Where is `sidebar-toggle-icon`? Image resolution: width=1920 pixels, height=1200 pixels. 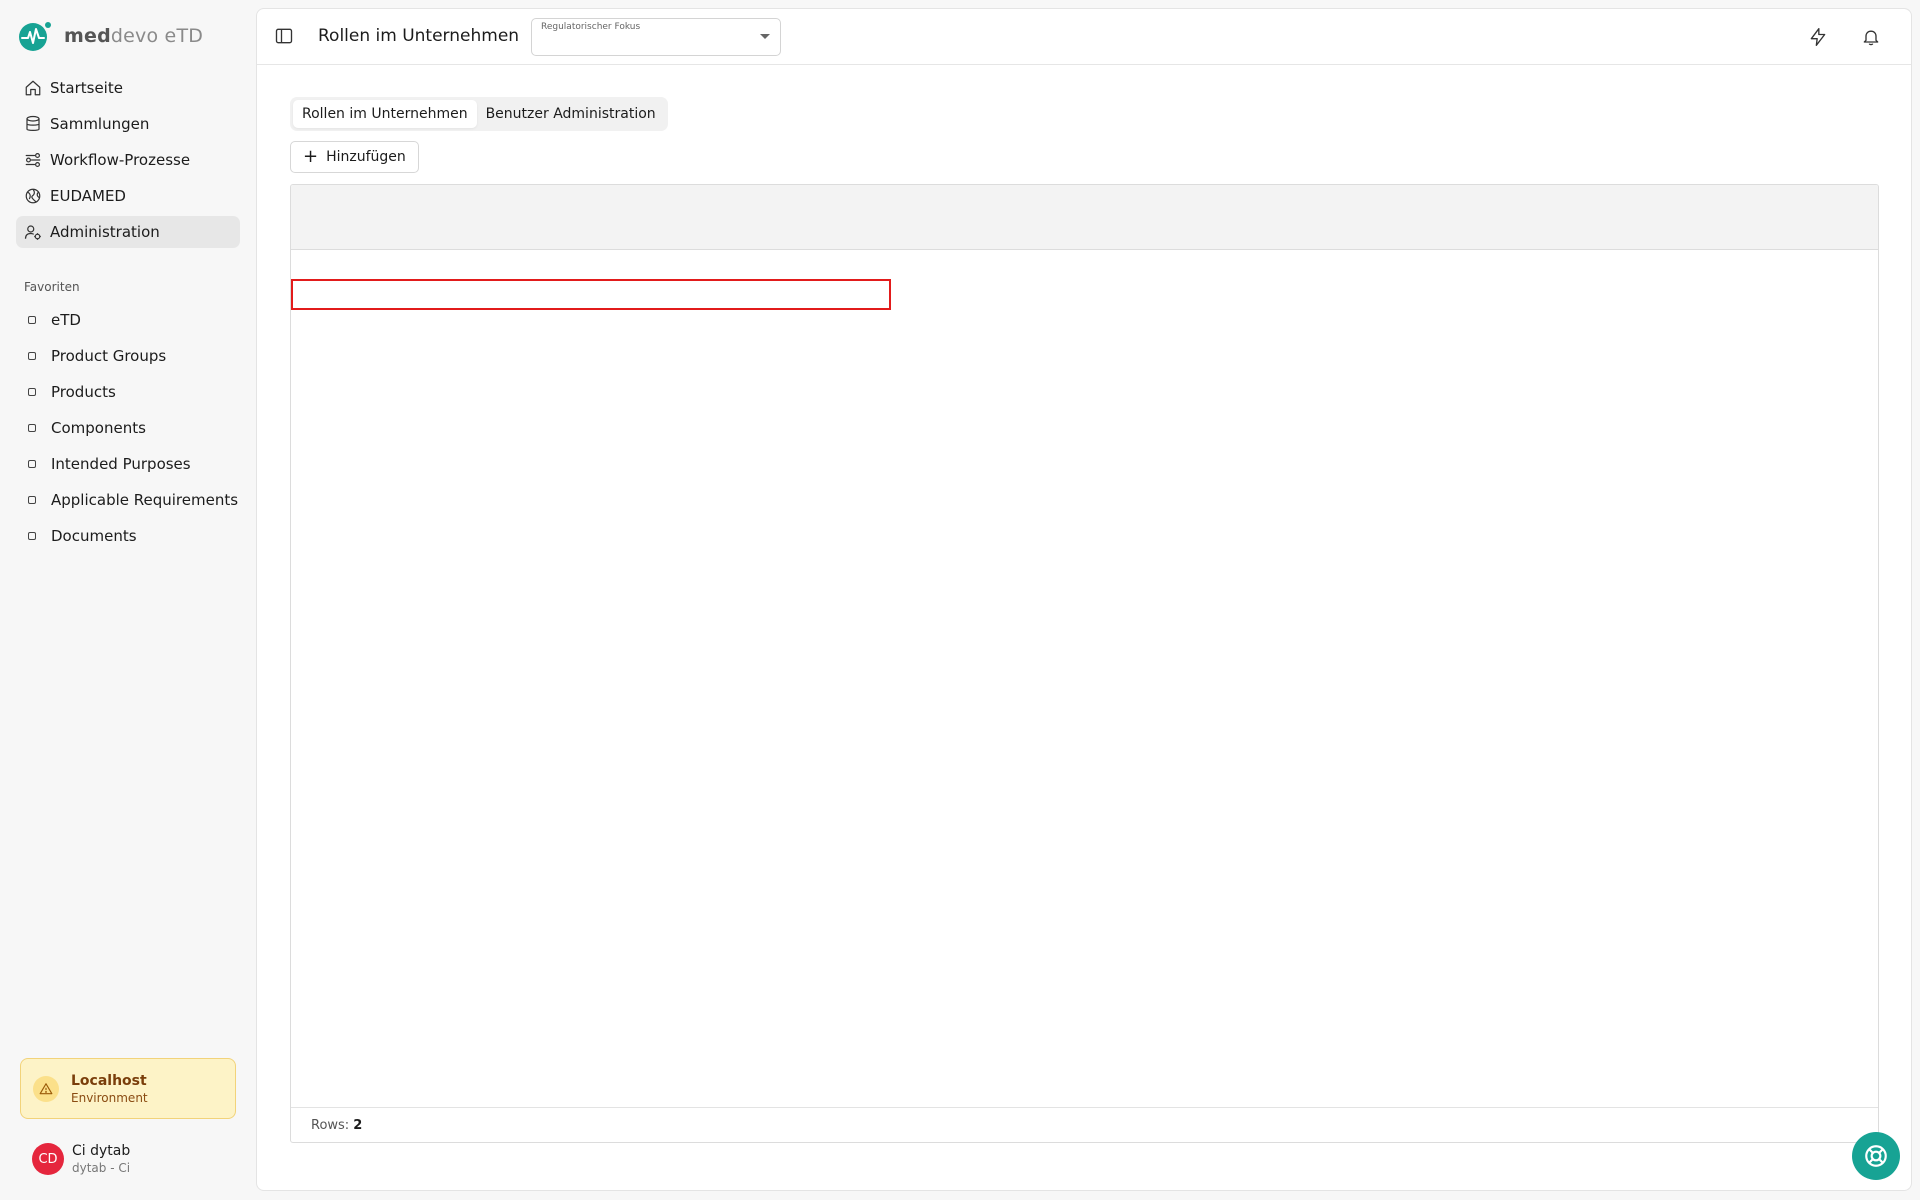 sidebar-toggle-icon is located at coordinates (284, 36).